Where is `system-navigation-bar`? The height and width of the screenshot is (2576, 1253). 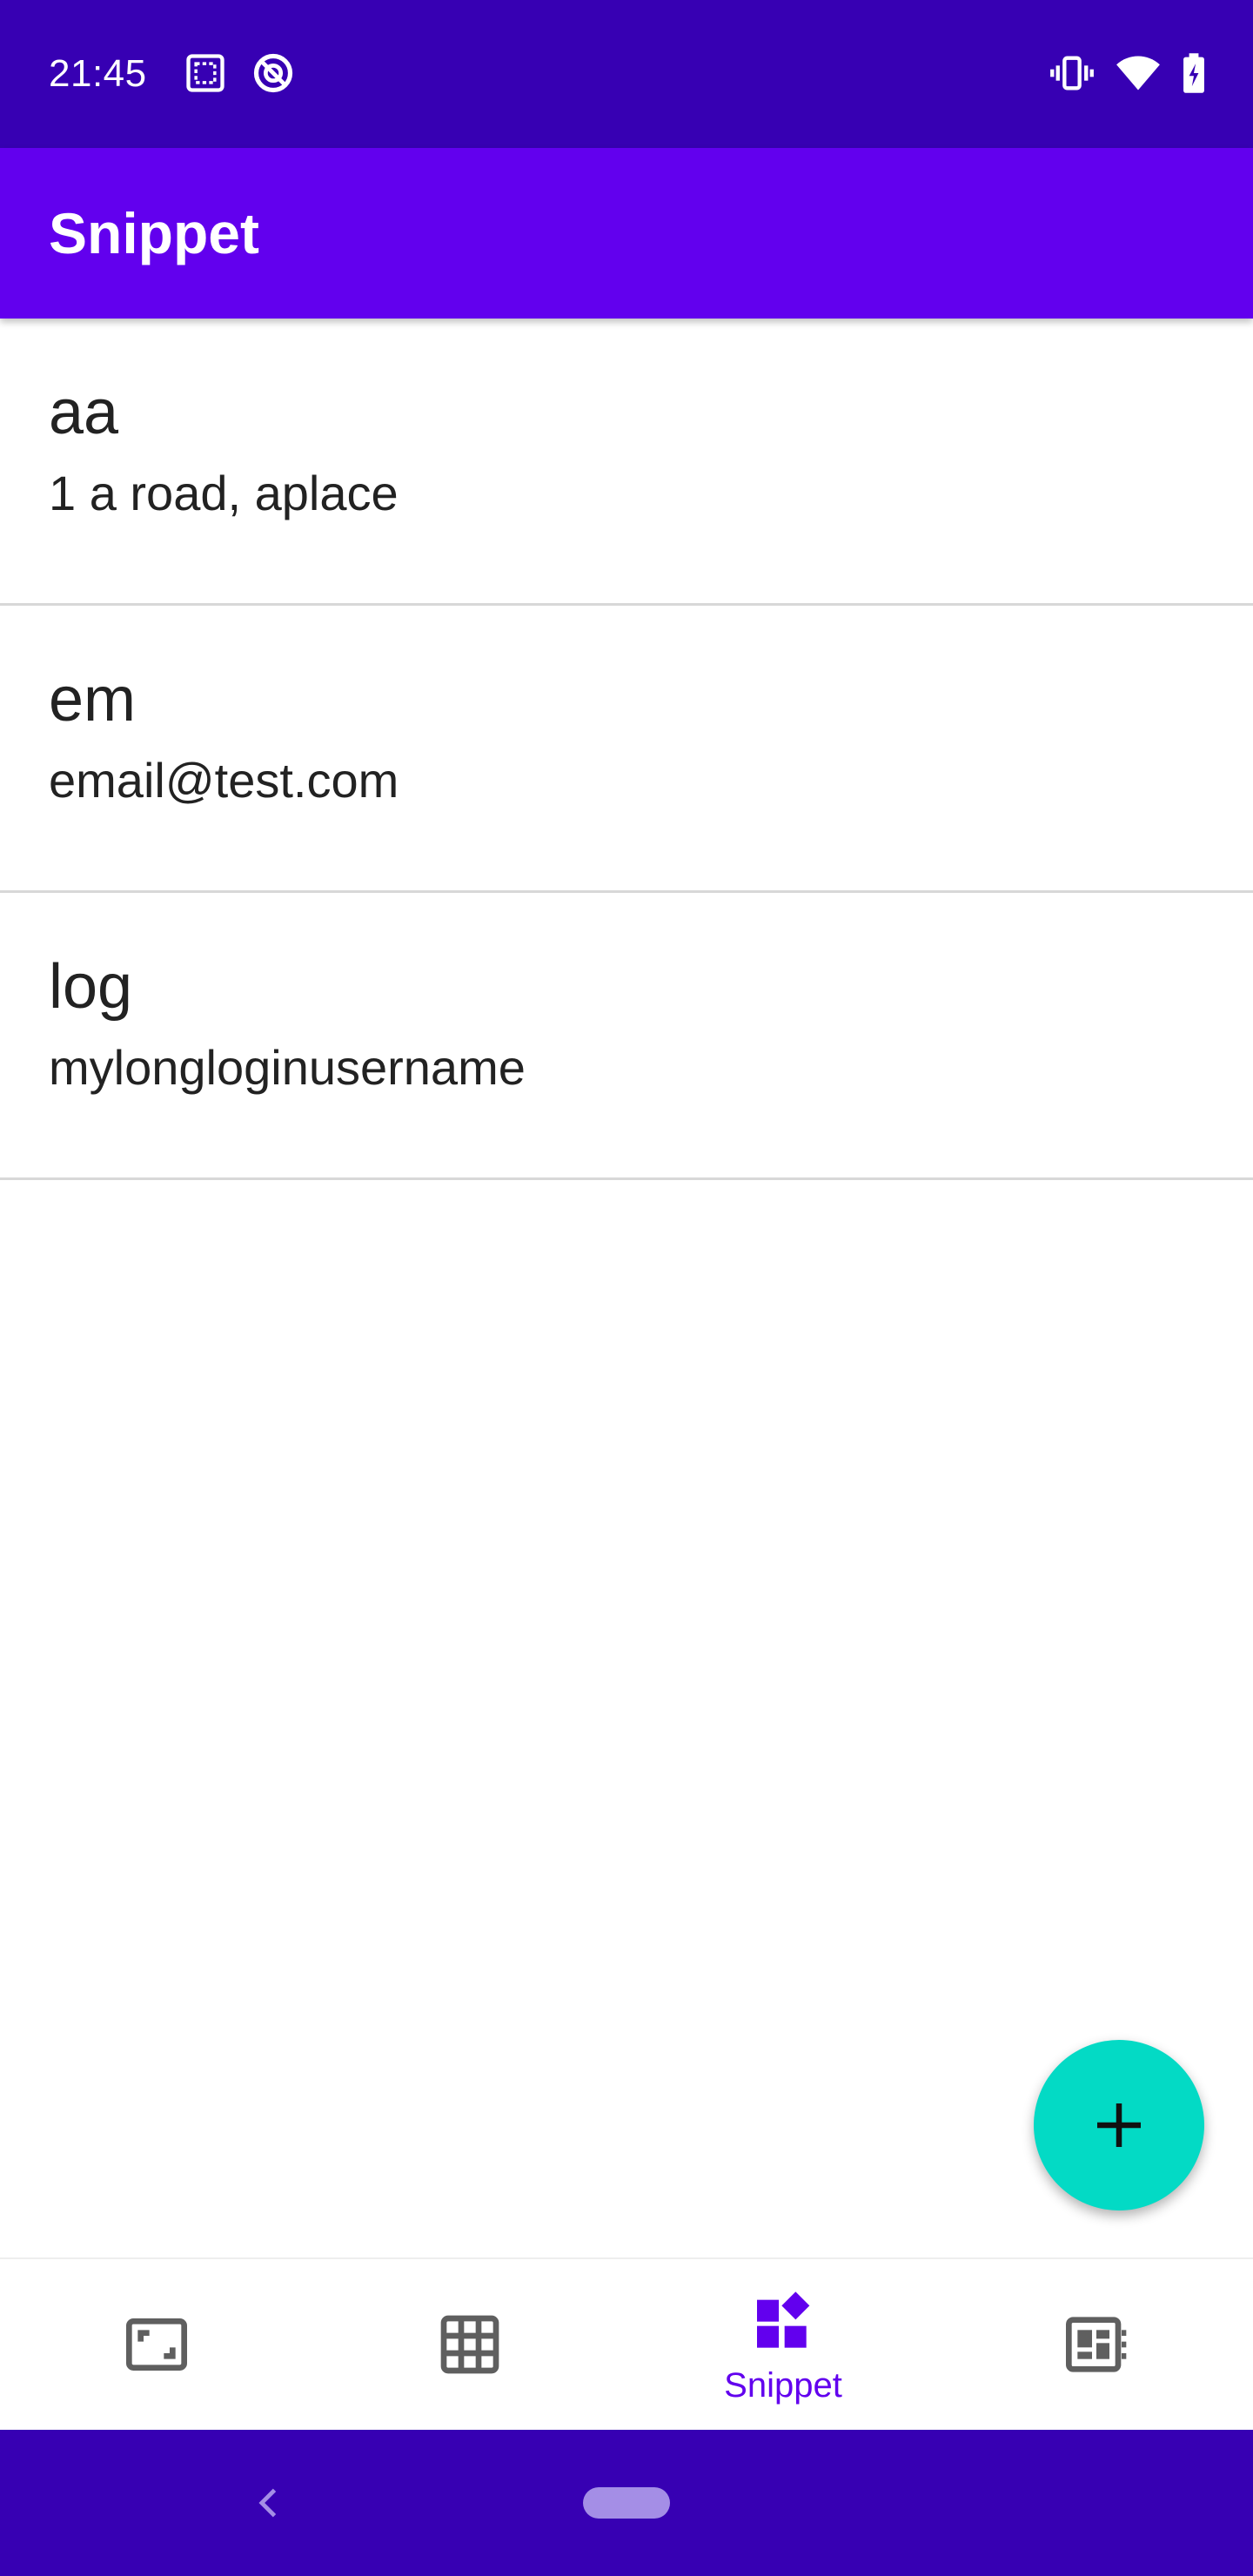
system-navigation-bar is located at coordinates (626, 2503).